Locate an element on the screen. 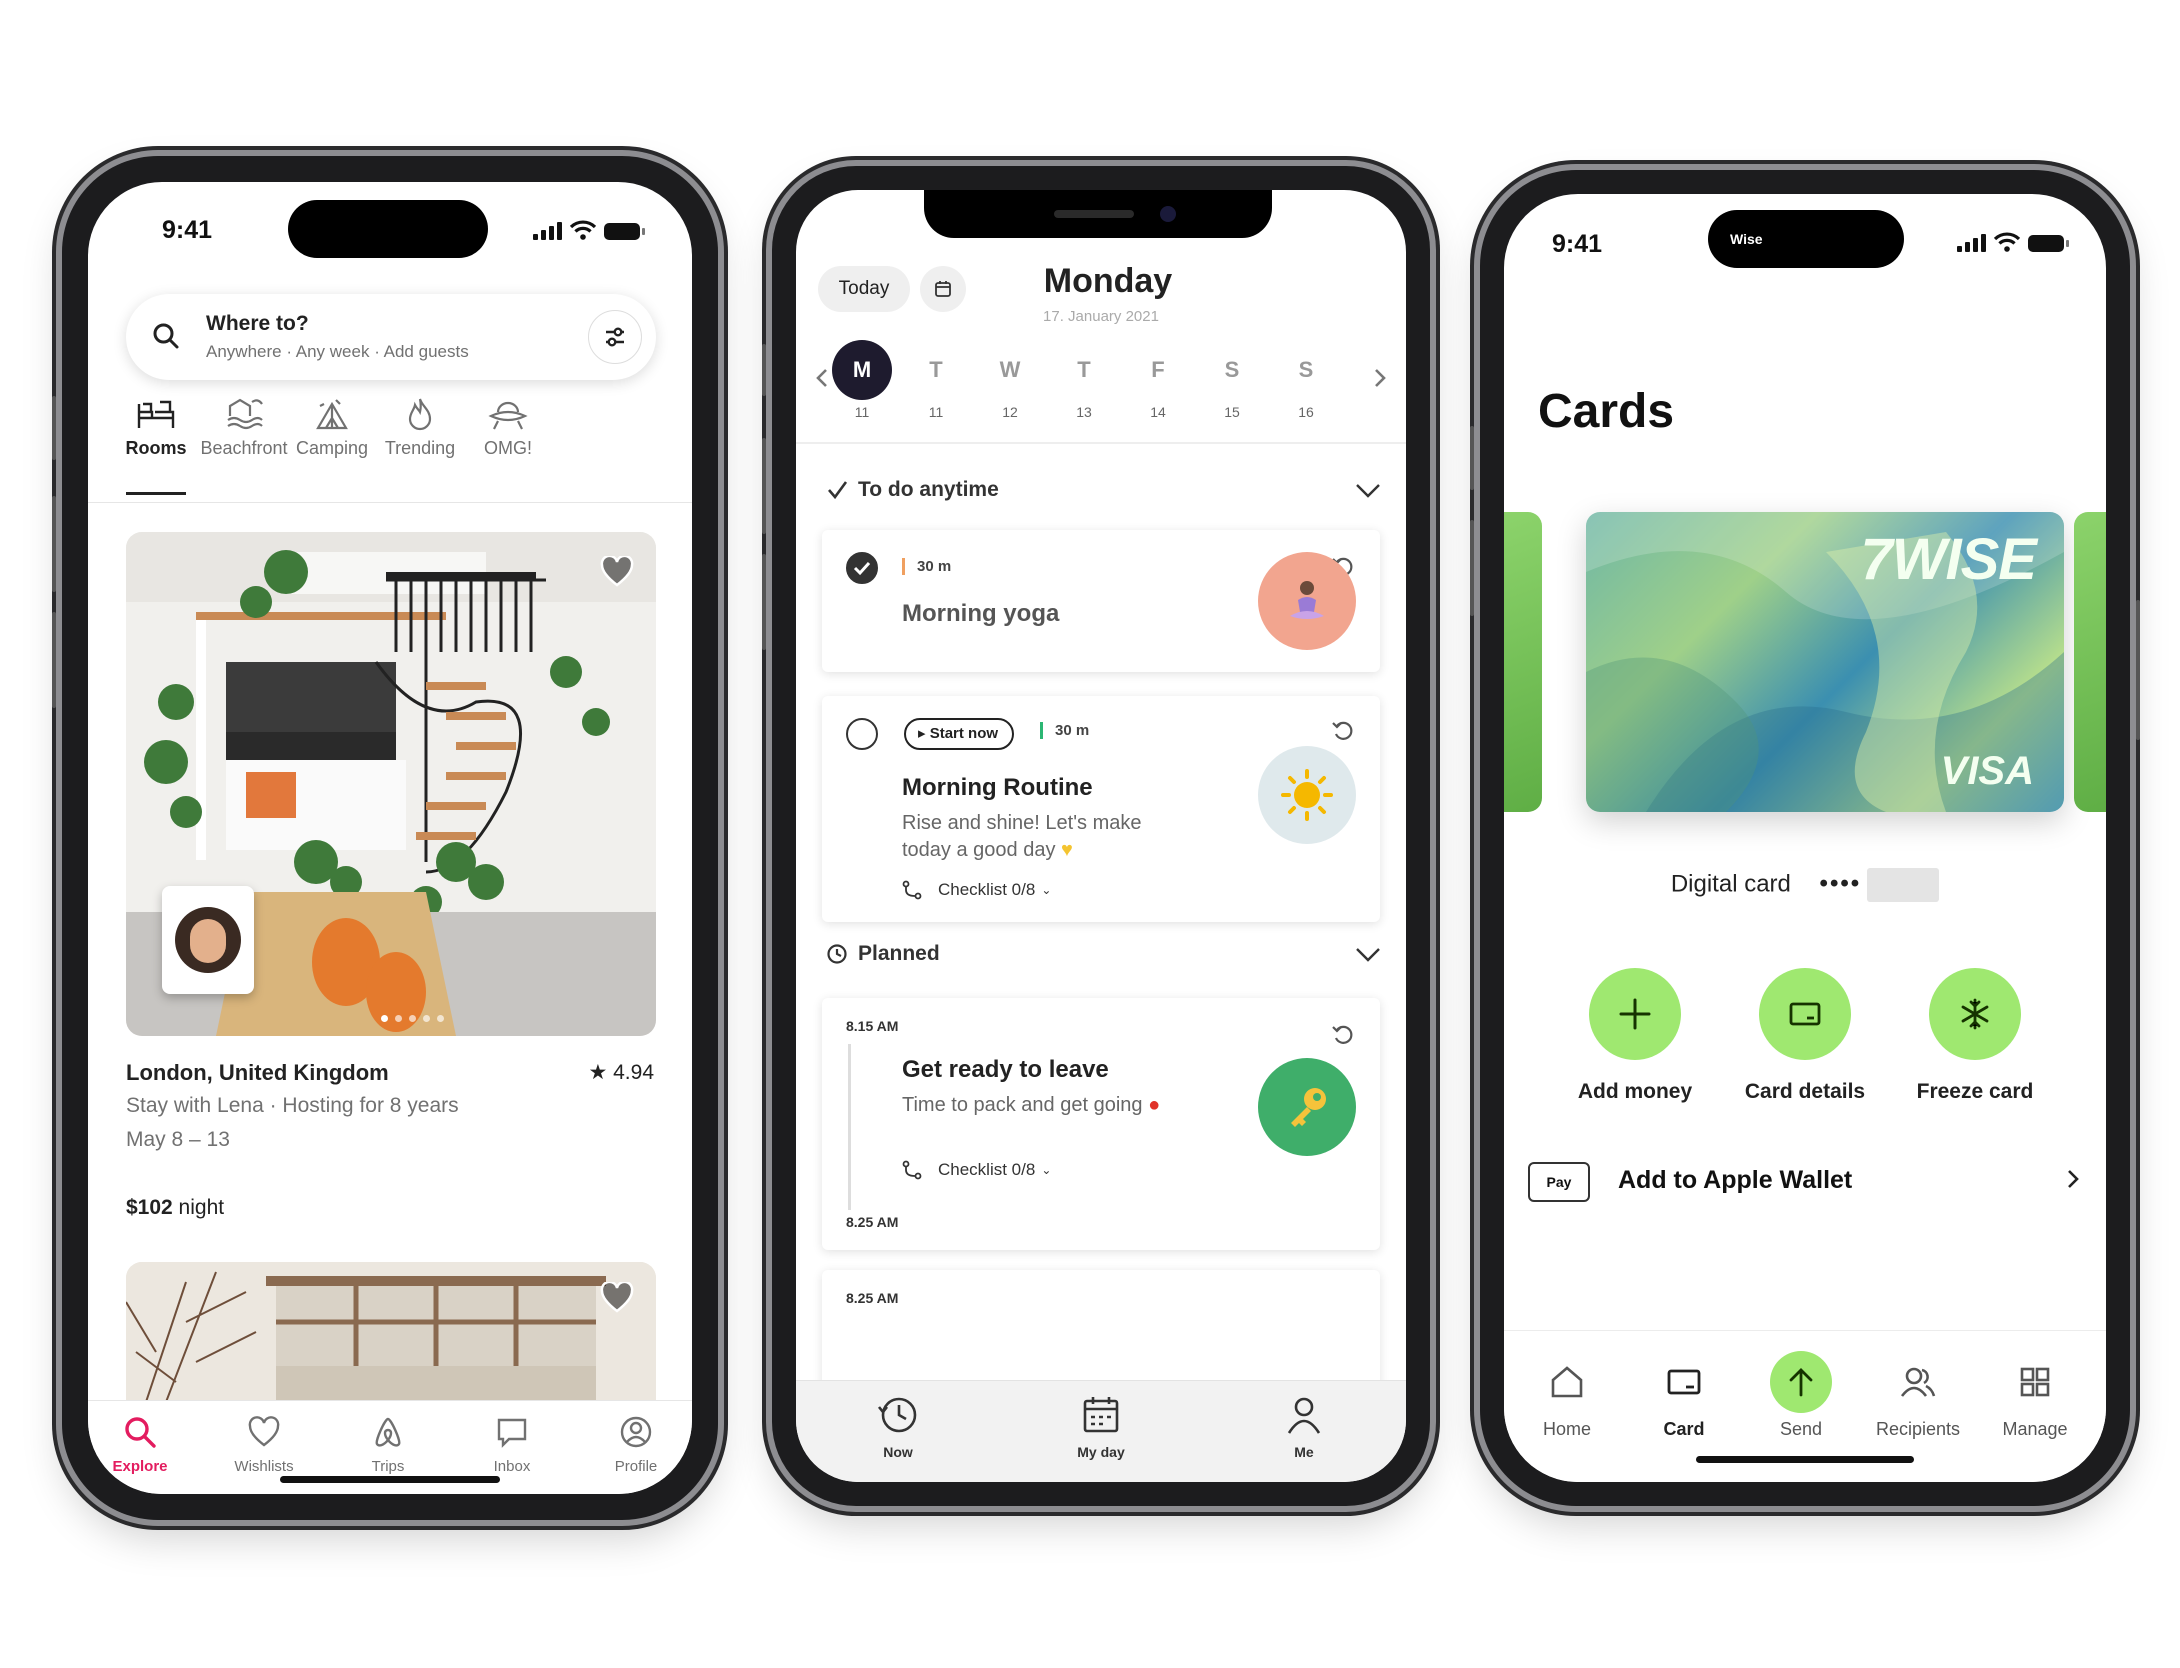  add-money-button: Add money is located at coordinates (1635, 1036).